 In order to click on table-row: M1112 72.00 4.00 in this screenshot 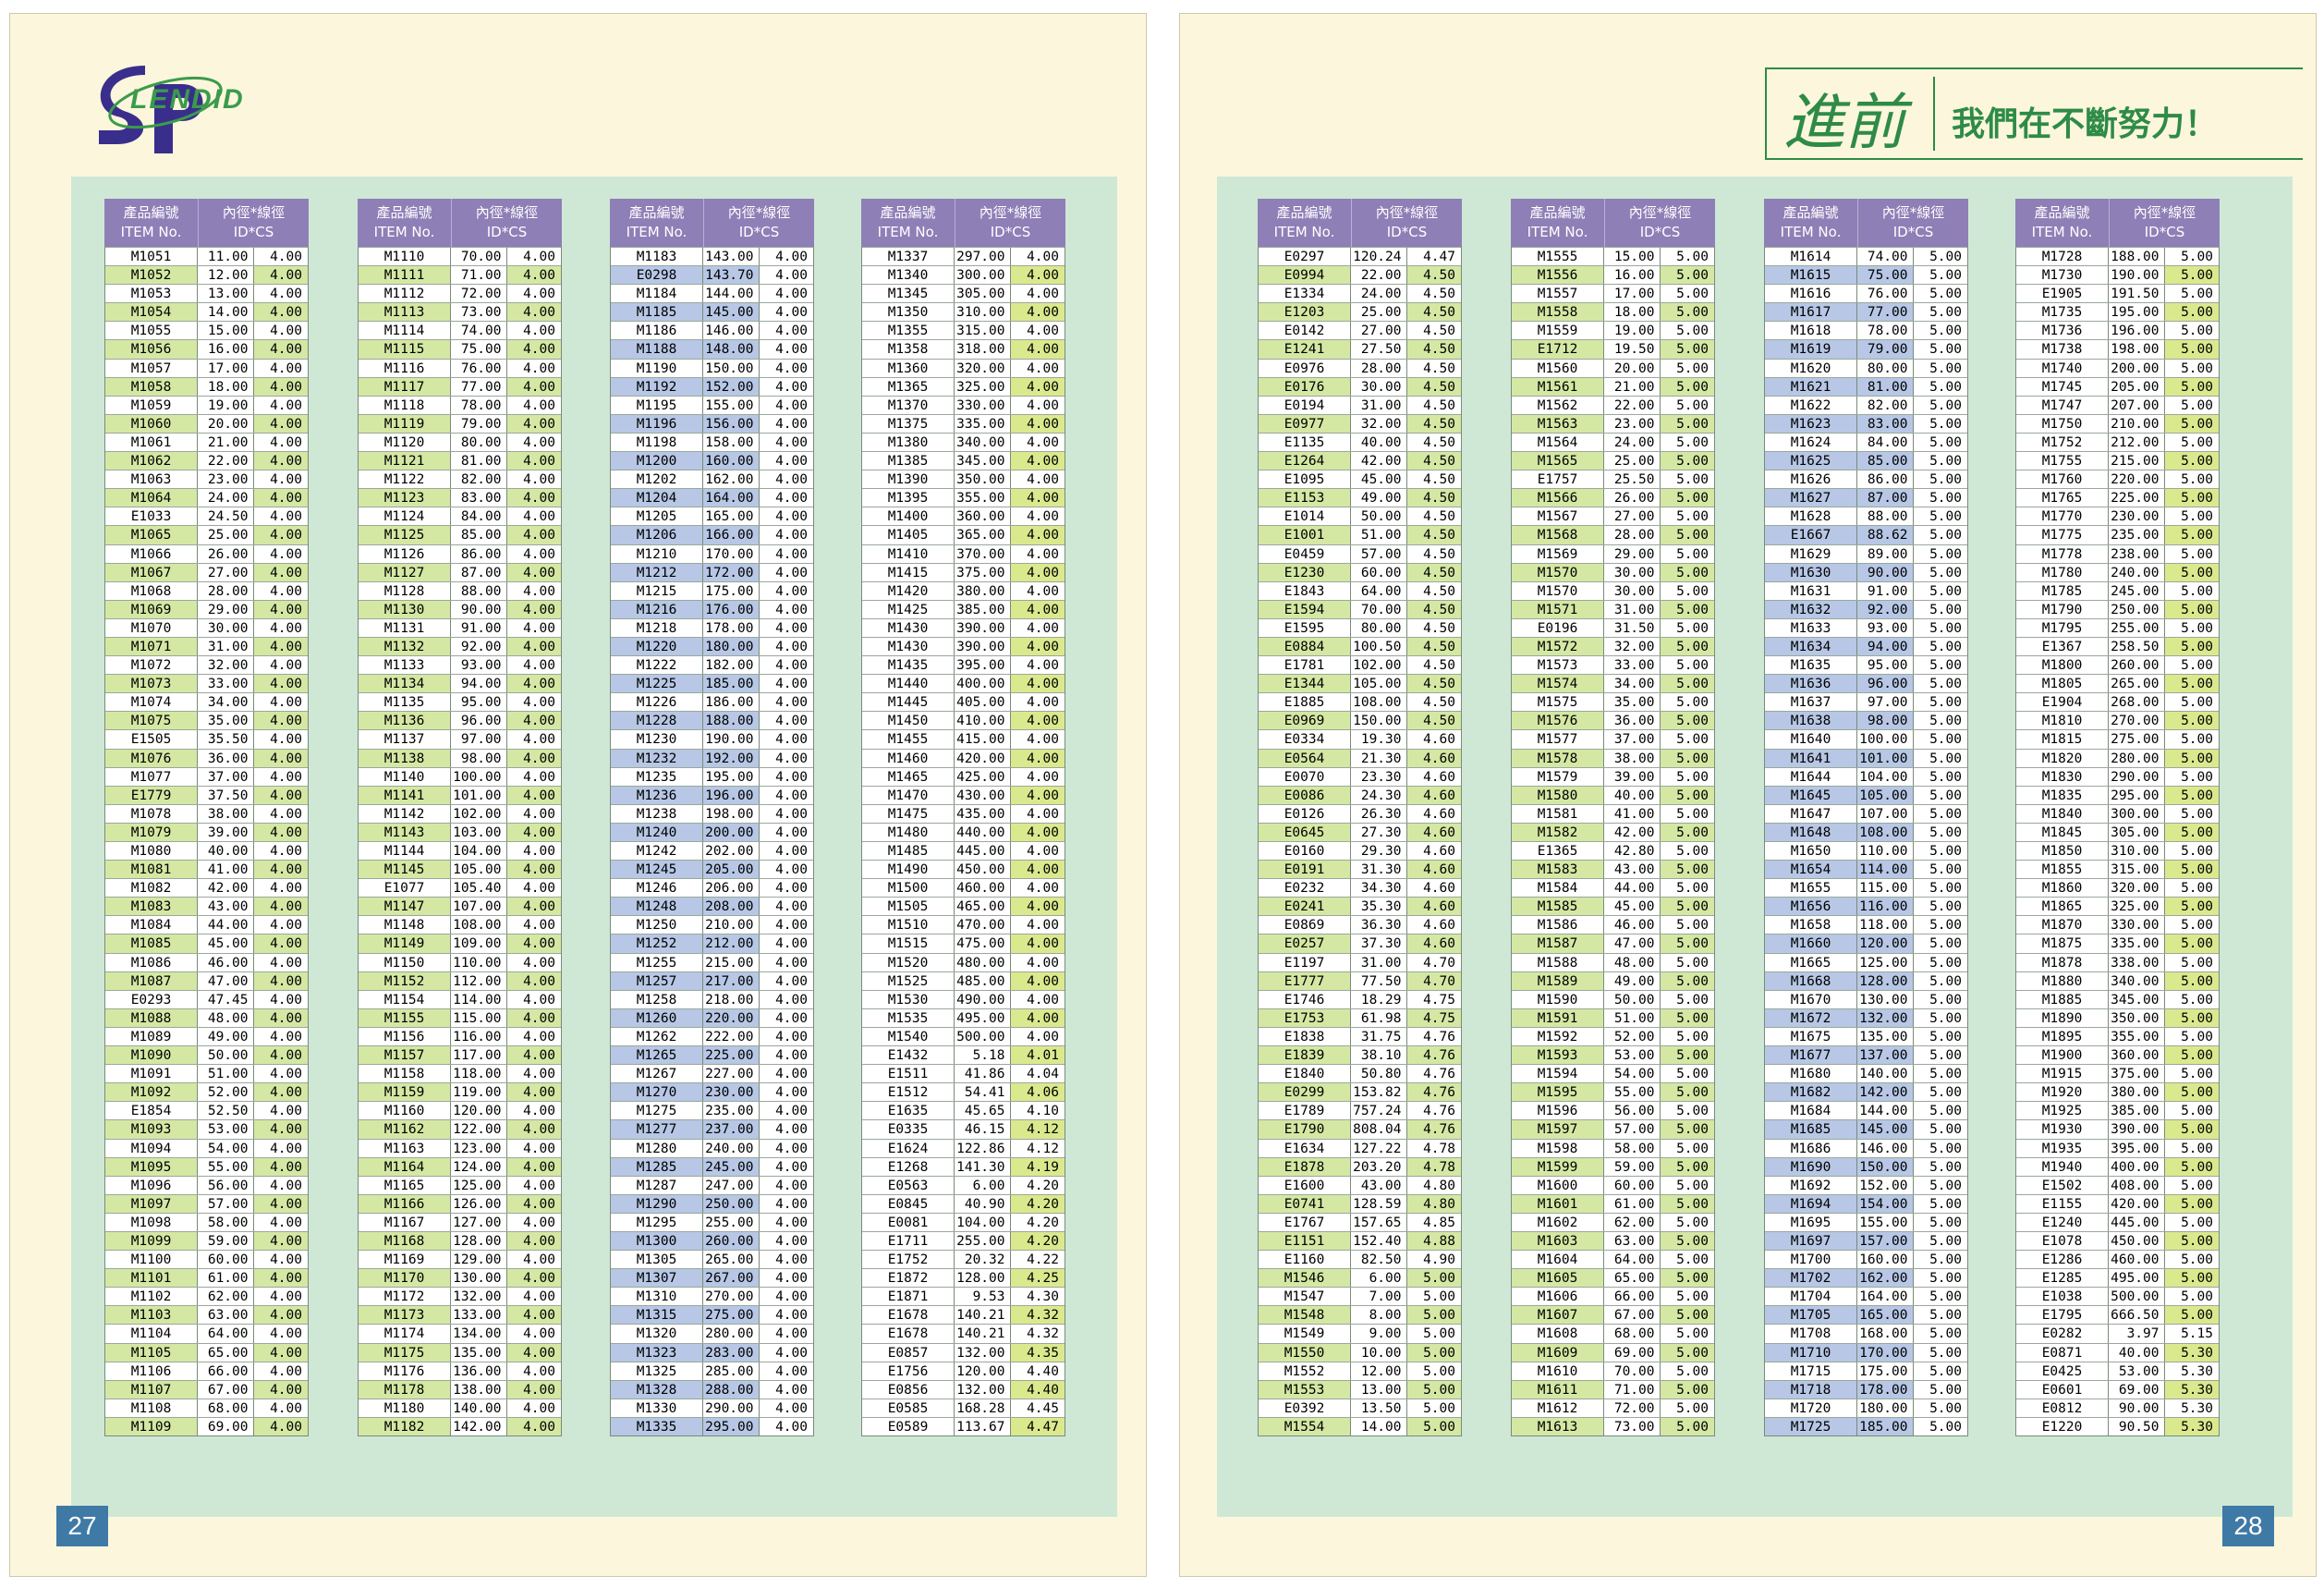, I will do `click(460, 293)`.